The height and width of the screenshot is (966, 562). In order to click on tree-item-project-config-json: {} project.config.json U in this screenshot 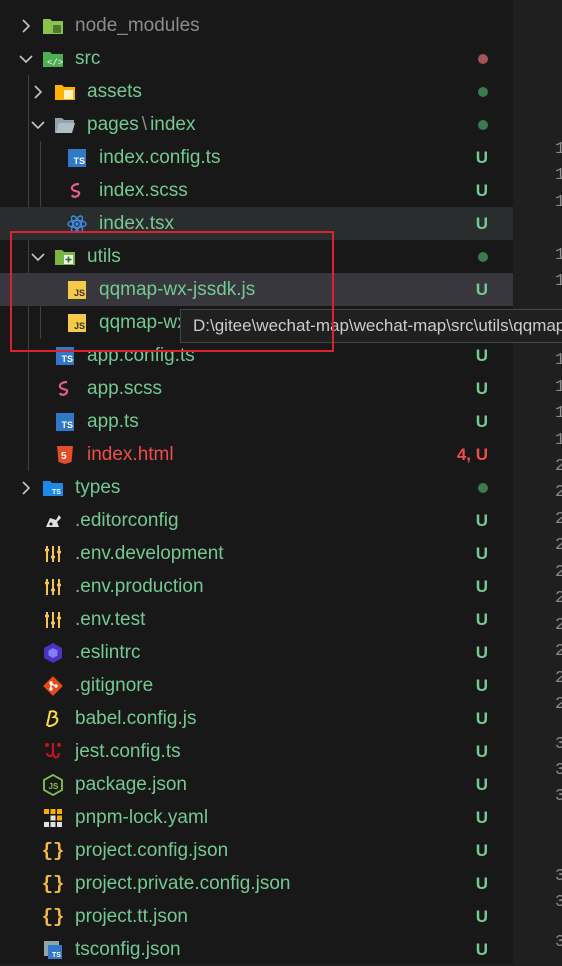, I will do `click(256, 850)`.